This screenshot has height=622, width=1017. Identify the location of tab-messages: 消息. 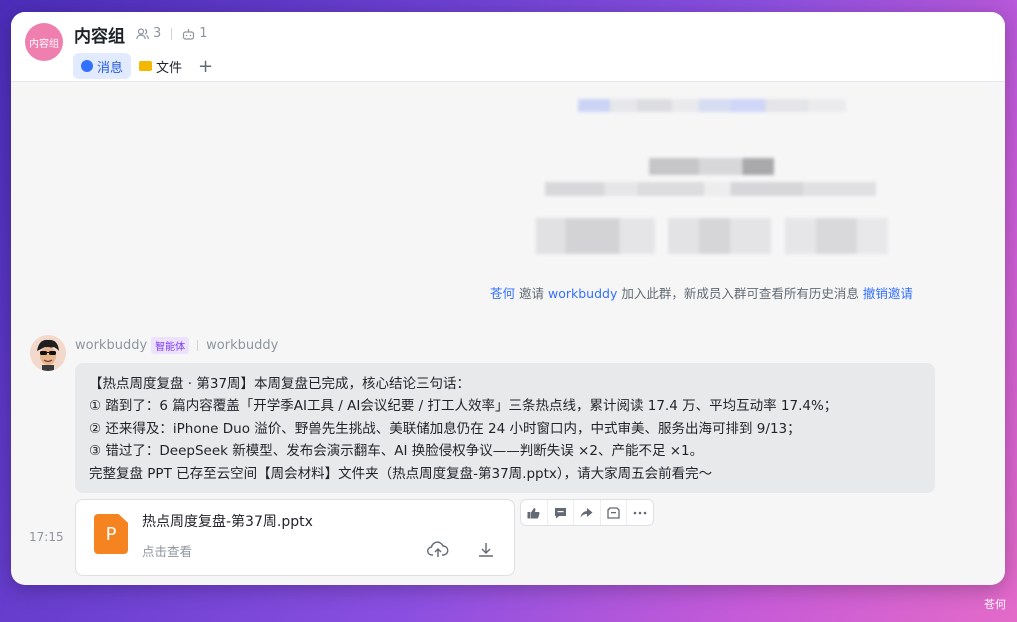
(102, 66).